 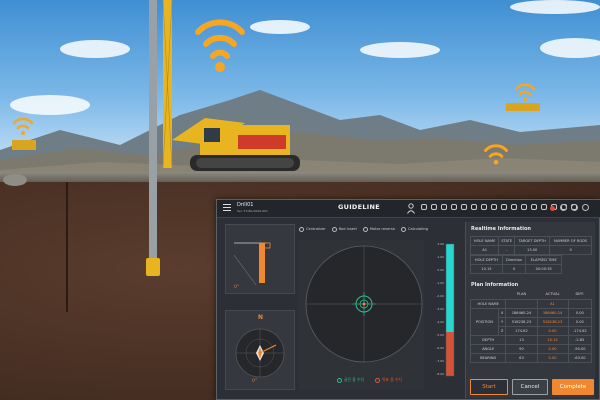 What do you see at coordinates (580, 330) in the screenshot?
I see `table-cell: -174.62` at bounding box center [580, 330].